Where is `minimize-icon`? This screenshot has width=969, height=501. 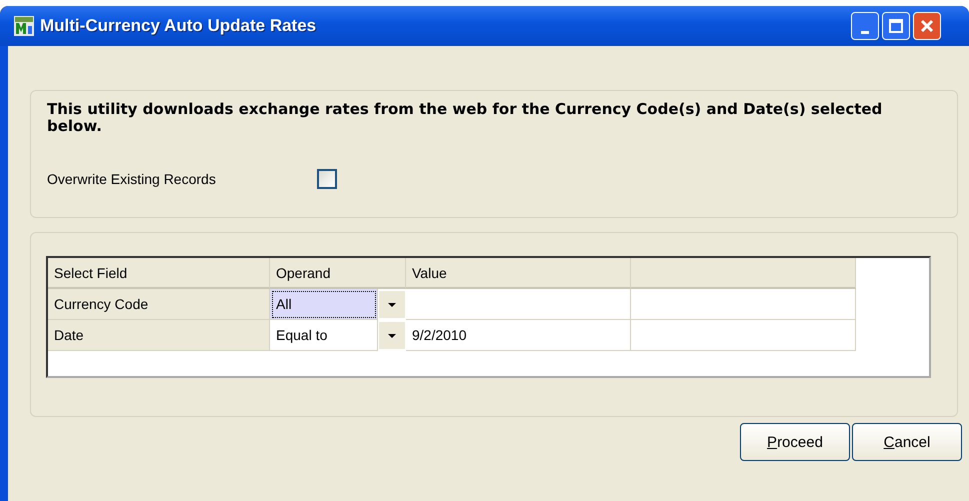
minimize-icon is located at coordinates (865, 32).